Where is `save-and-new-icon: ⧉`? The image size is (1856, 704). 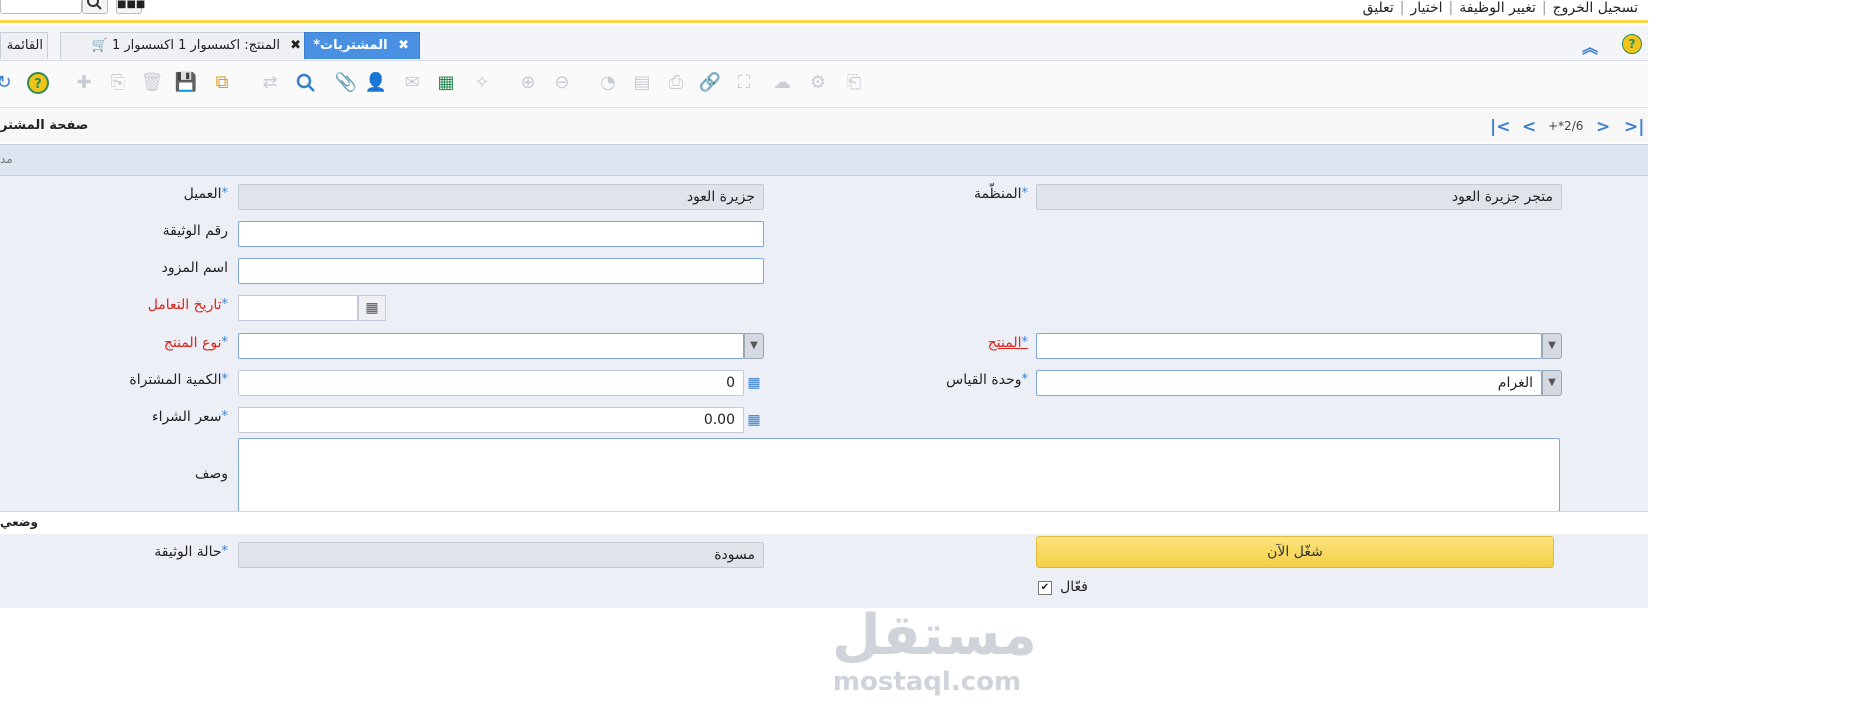
save-and-new-icon: ⧉ is located at coordinates (222, 83).